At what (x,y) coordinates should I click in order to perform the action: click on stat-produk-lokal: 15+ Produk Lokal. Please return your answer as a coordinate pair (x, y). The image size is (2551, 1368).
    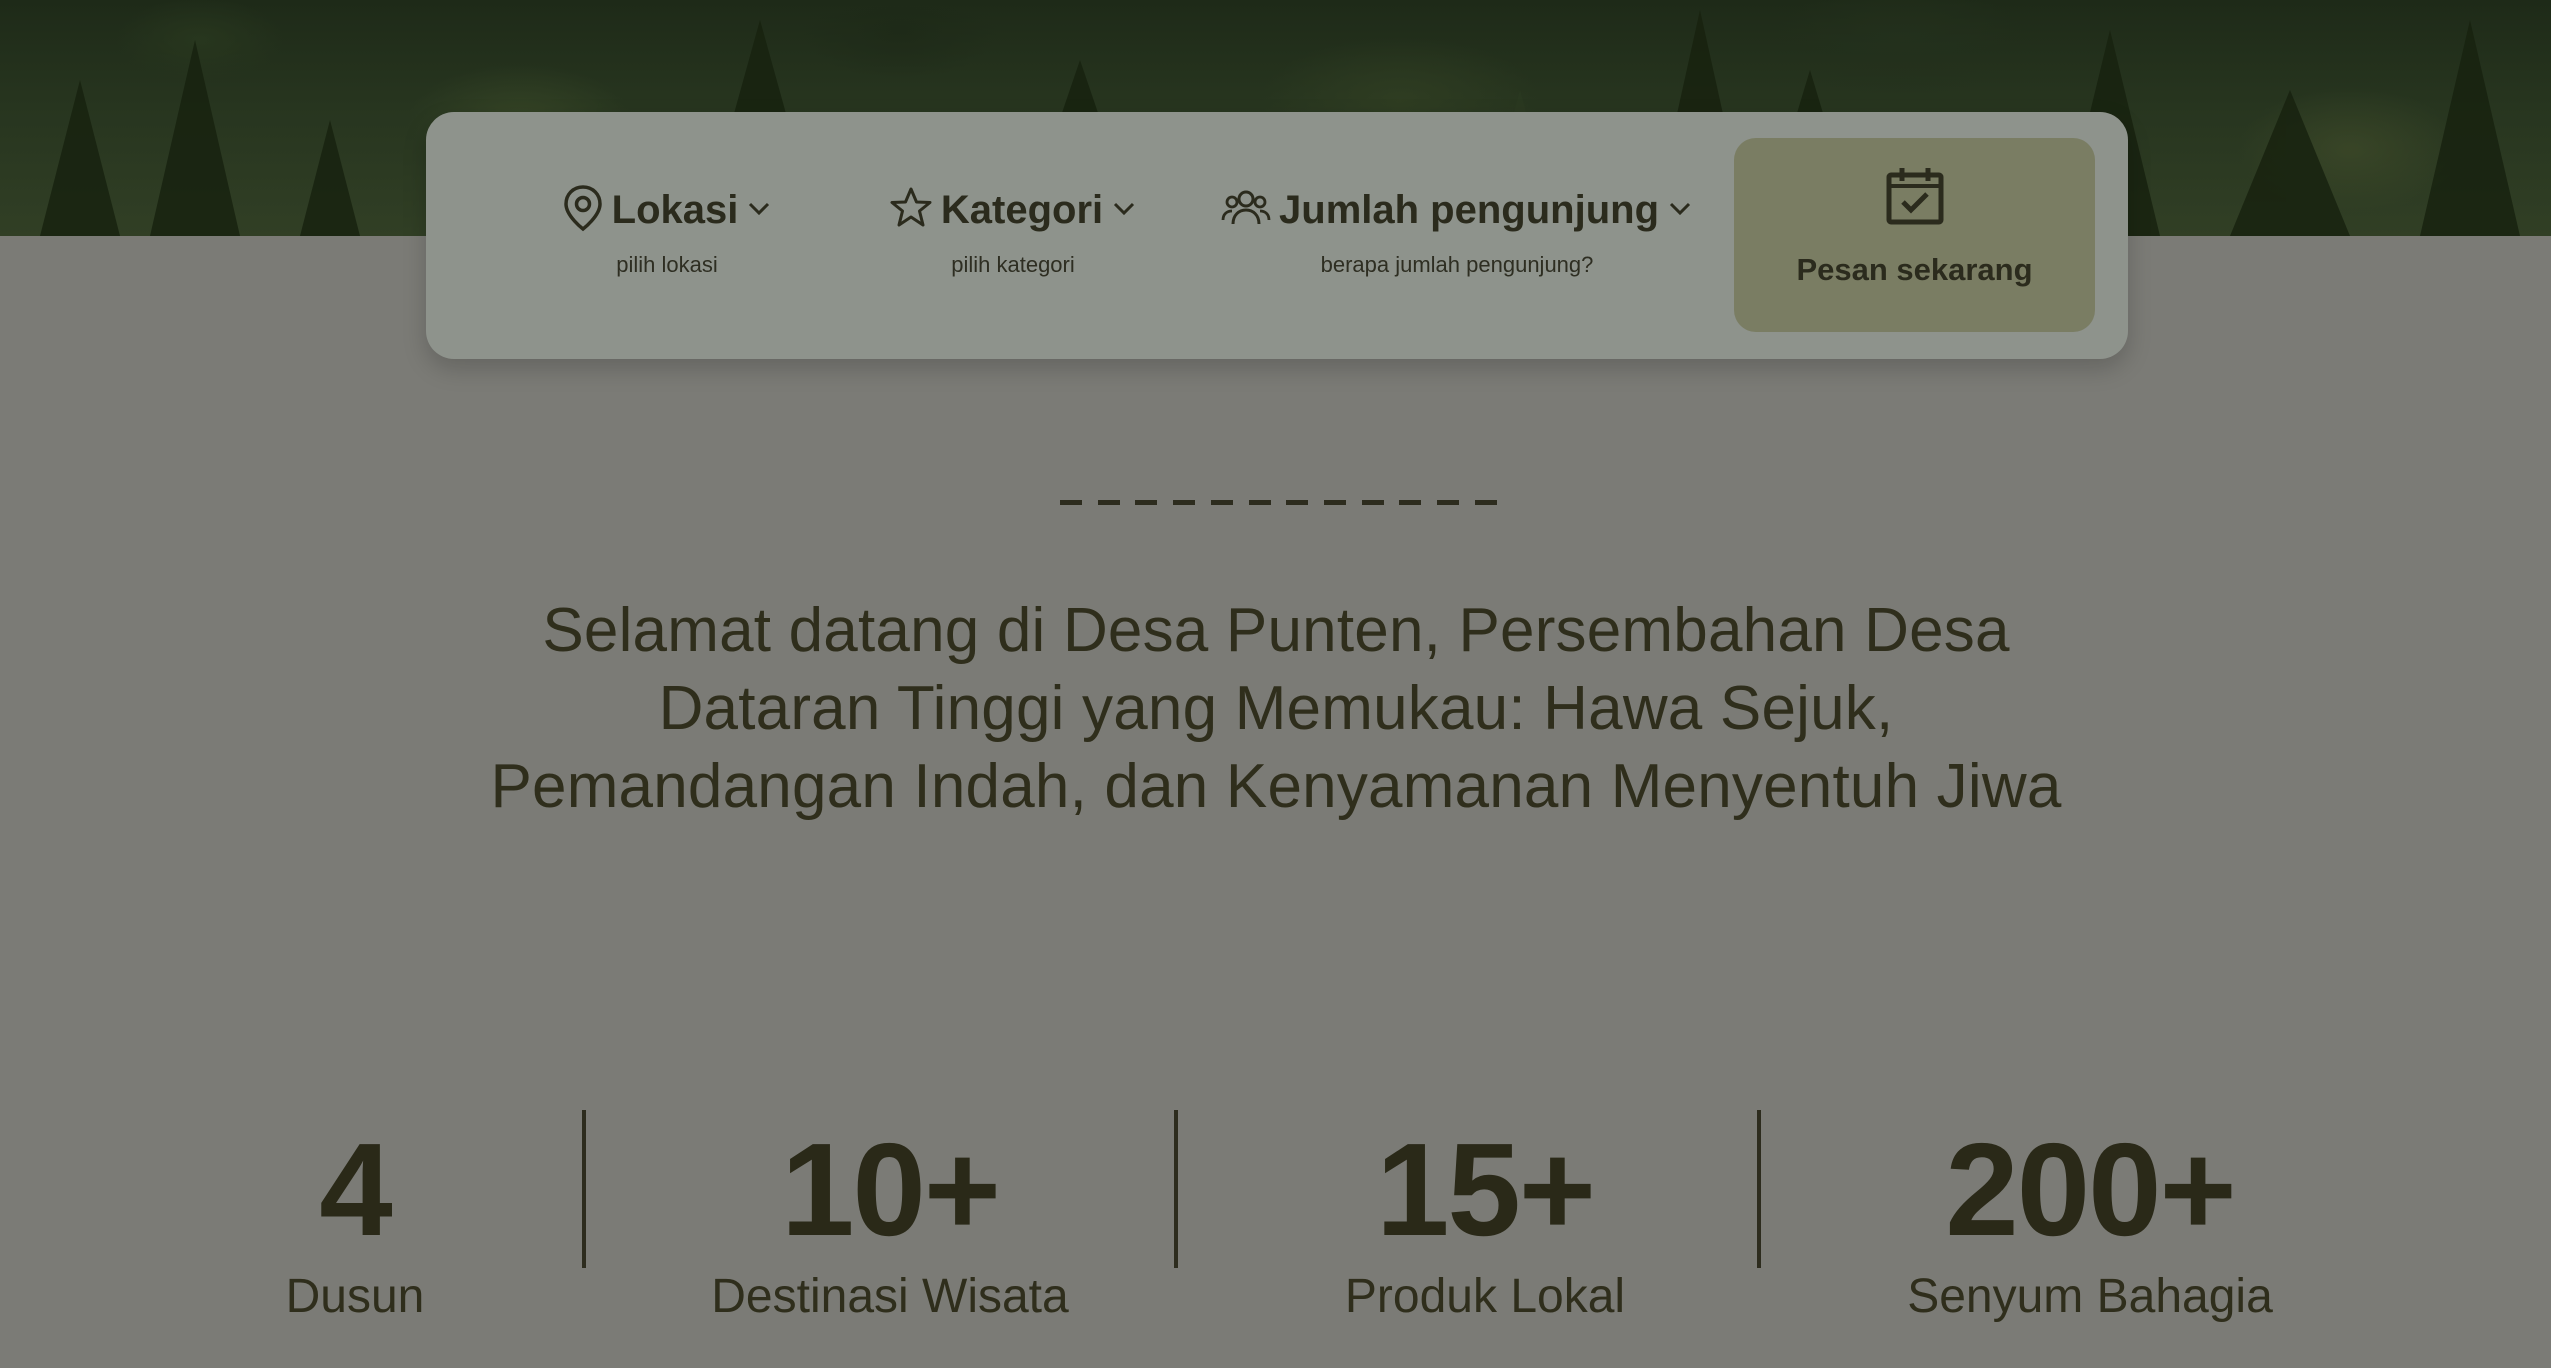
    Looking at the image, I should click on (1485, 1220).